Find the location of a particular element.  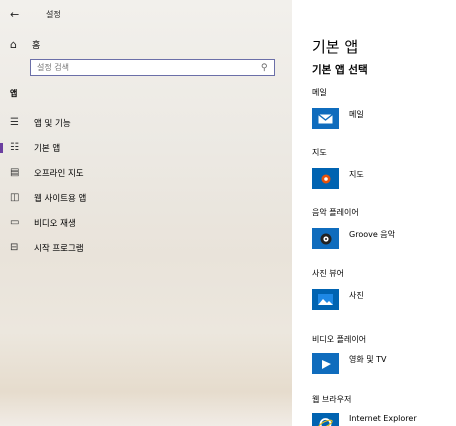

page-title: 기본 앱 is located at coordinates (335, 47).